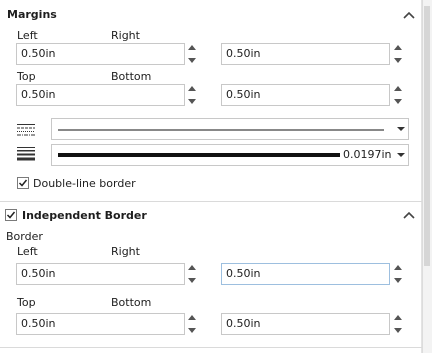 Image resolution: width=432 pixels, height=353 pixels. What do you see at coordinates (27, 251) in the screenshot?
I see `border-left-label: Left` at bounding box center [27, 251].